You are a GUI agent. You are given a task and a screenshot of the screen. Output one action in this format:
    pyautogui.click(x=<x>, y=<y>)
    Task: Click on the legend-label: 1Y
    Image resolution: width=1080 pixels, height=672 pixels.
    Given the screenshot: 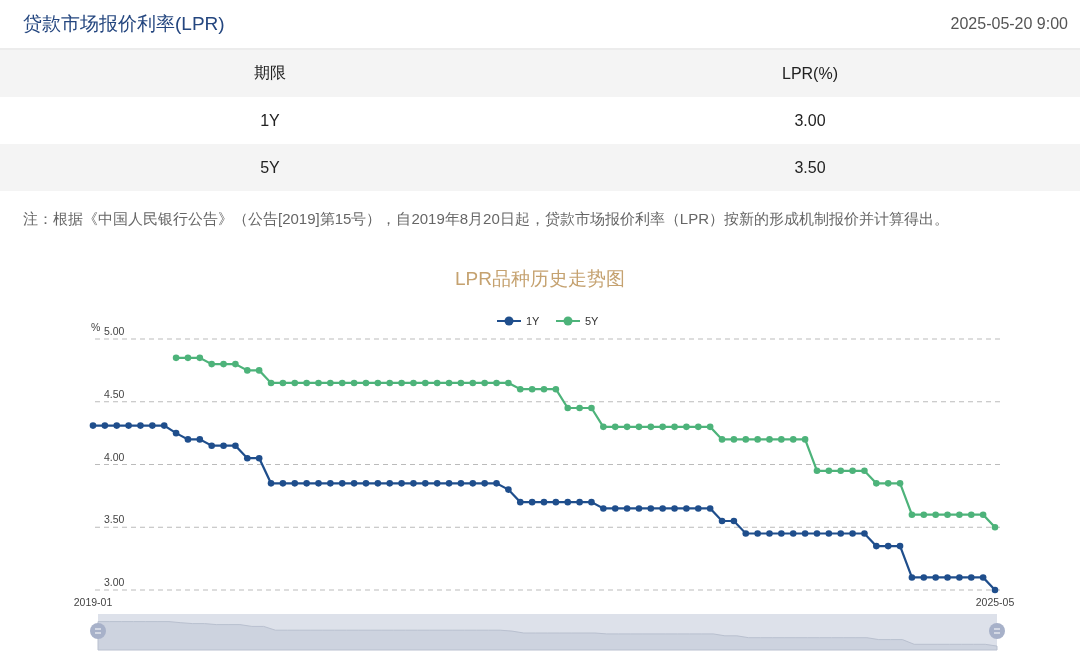 What is the action you would take?
    pyautogui.click(x=533, y=321)
    